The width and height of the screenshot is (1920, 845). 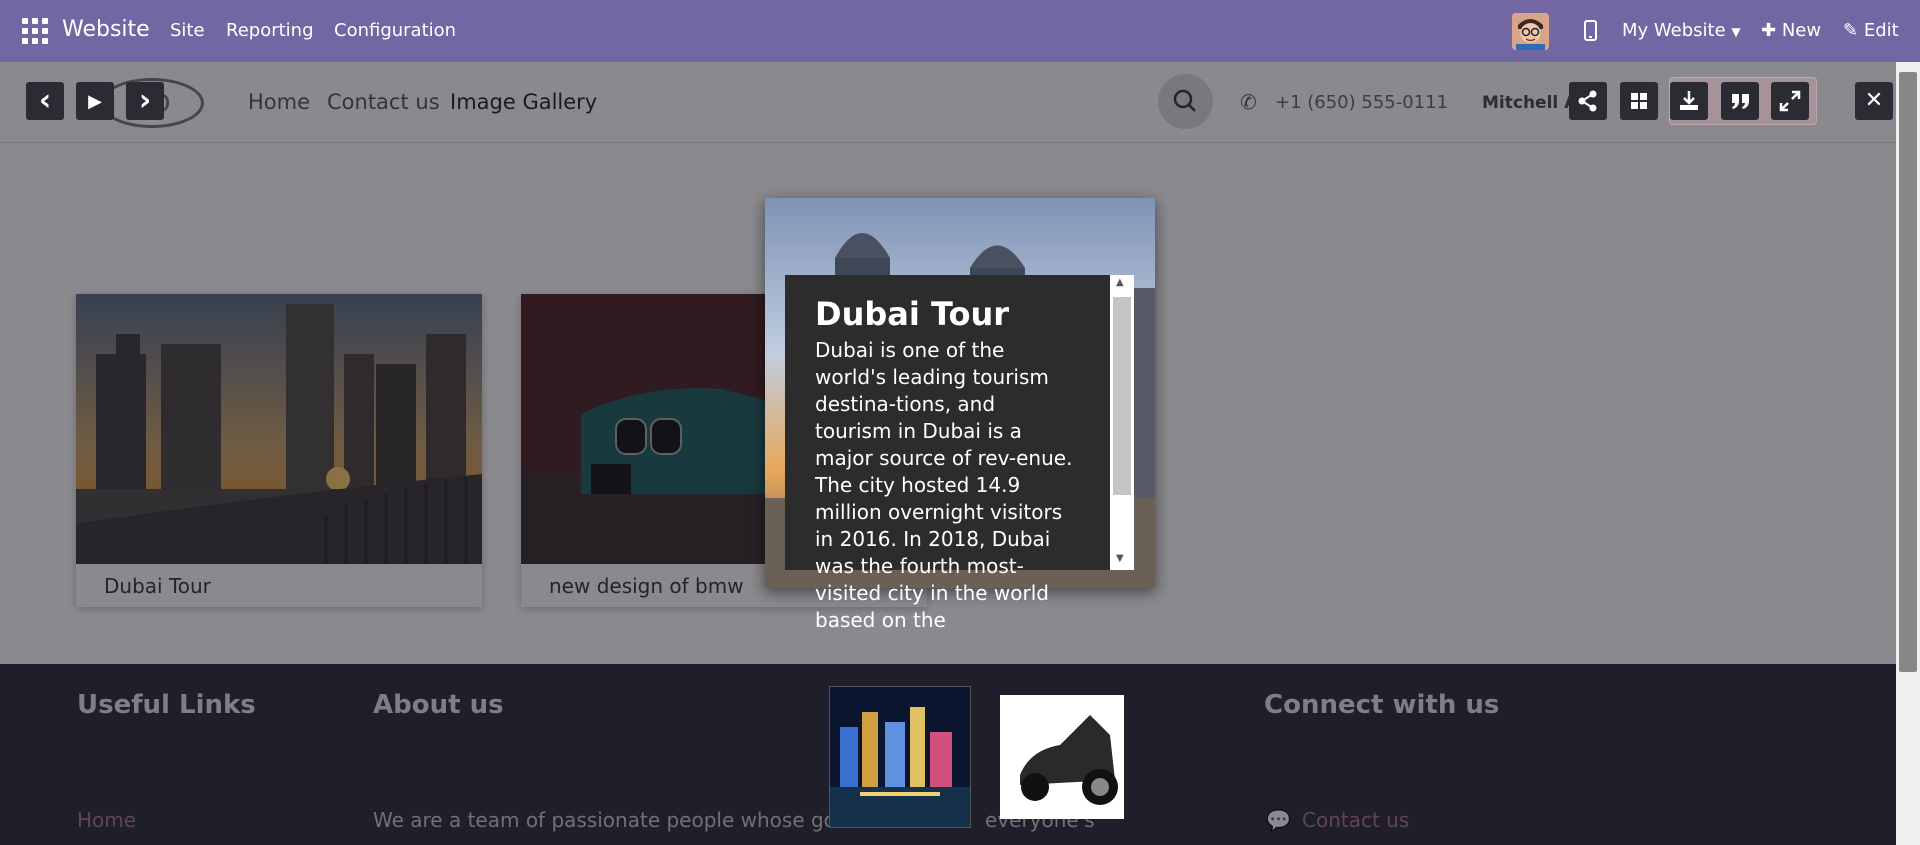 I want to click on thumbnail-dubai-night, so click(x=900, y=757).